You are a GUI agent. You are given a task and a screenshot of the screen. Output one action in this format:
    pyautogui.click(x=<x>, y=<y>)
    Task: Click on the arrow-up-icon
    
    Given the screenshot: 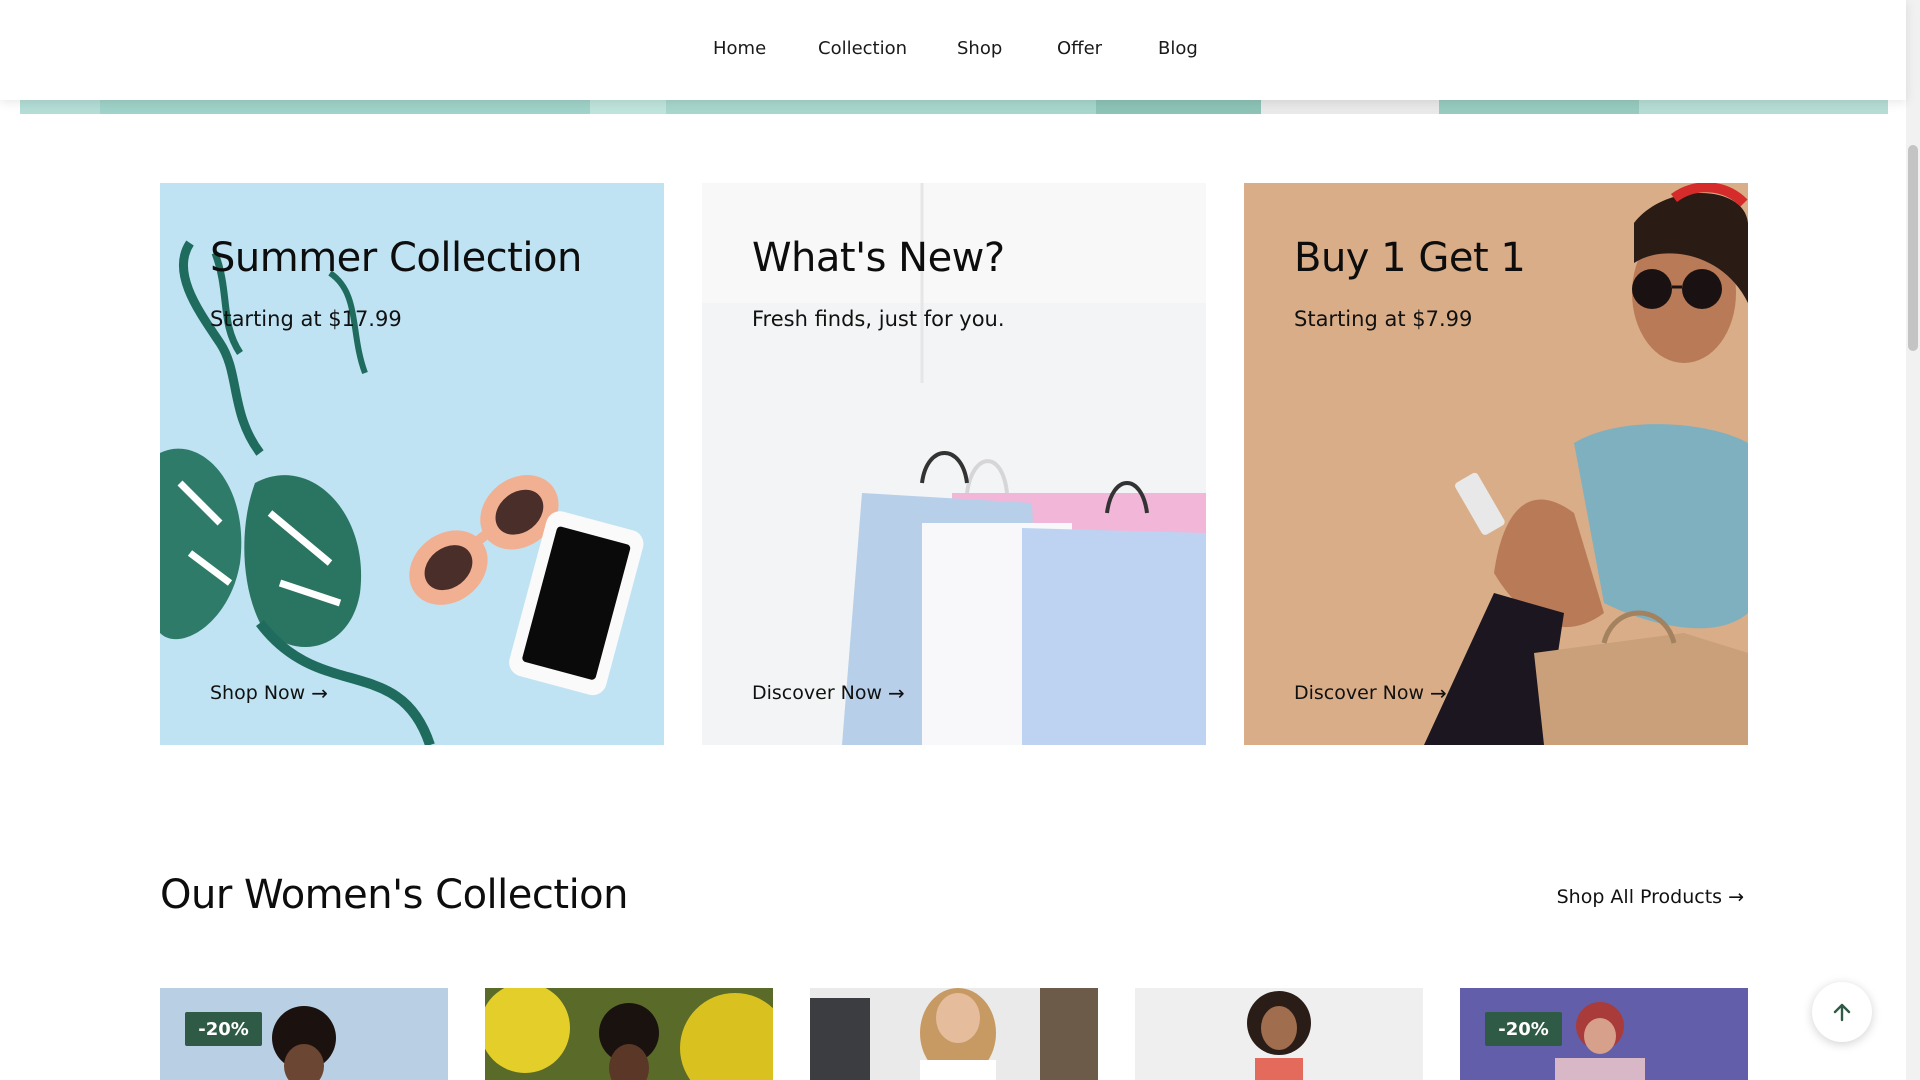 What is the action you would take?
    pyautogui.click(x=1842, y=1012)
    